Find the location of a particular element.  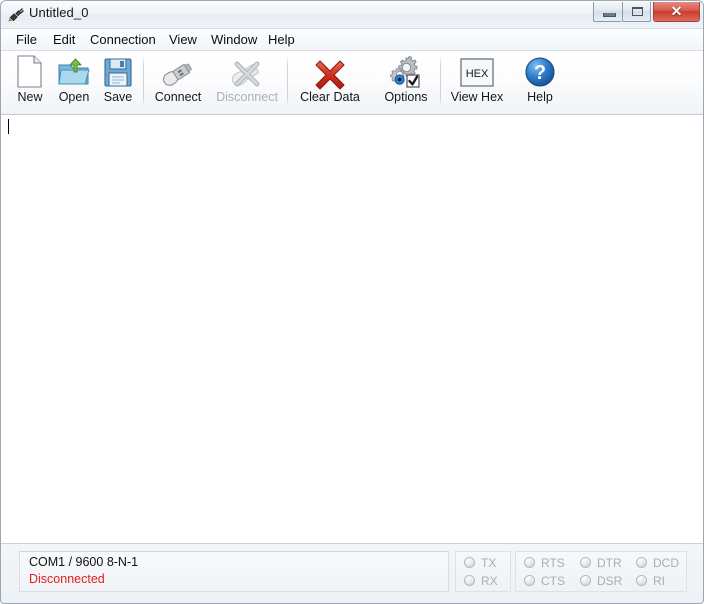

options-button-label: Options is located at coordinates (406, 97).